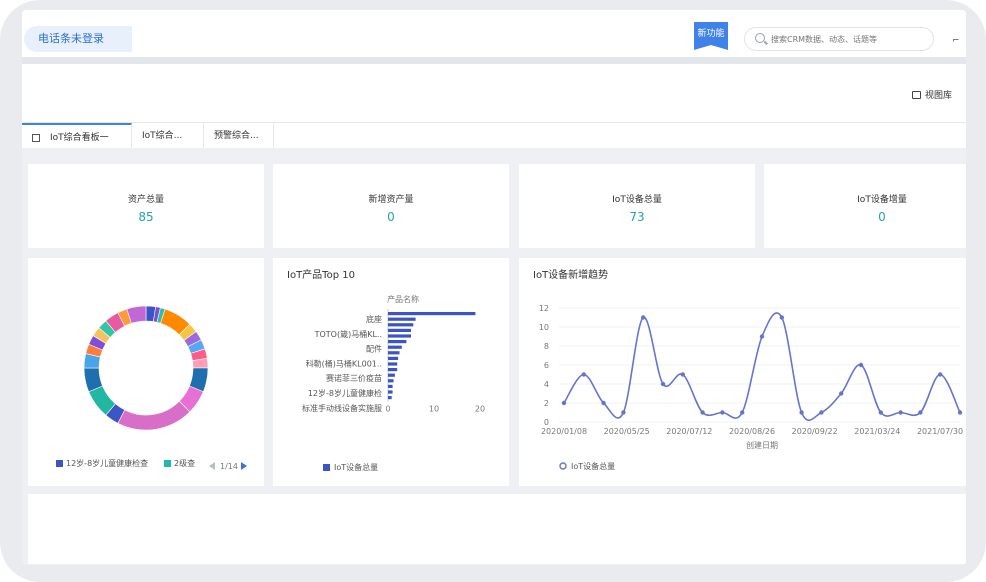 Image resolution: width=986 pixels, height=582 pixels. What do you see at coordinates (184, 463) in the screenshot?
I see `legend-item-label: 2级查` at bounding box center [184, 463].